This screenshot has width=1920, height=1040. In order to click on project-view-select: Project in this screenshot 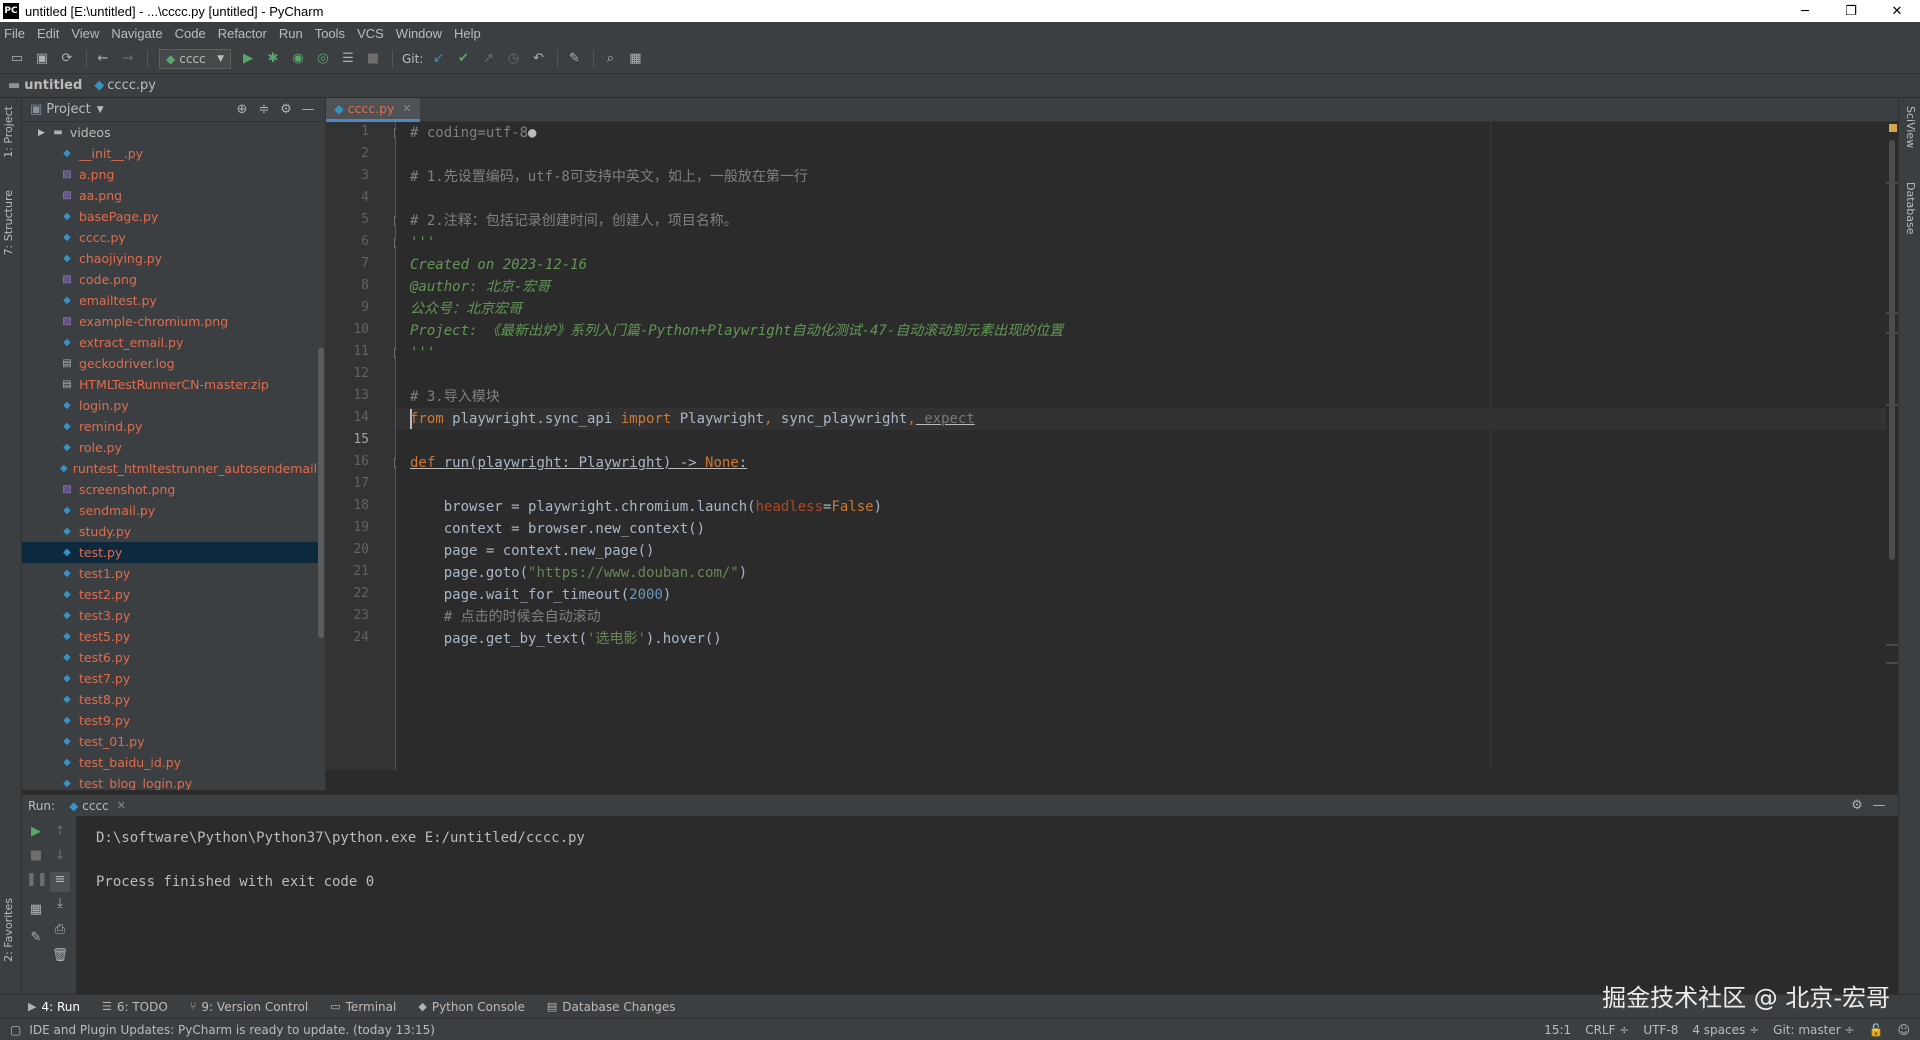, I will do `click(68, 109)`.